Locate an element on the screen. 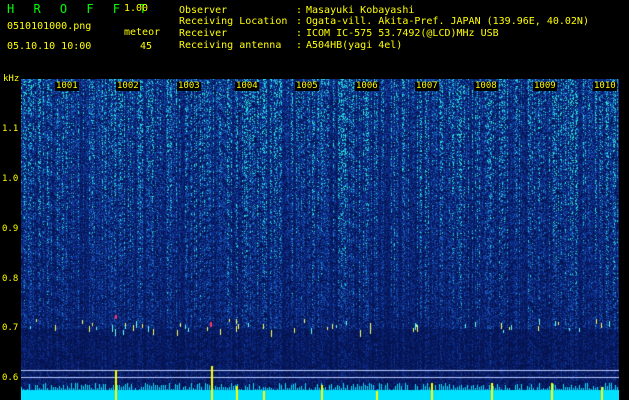  receiver-label: Receiver is located at coordinates (203, 33).